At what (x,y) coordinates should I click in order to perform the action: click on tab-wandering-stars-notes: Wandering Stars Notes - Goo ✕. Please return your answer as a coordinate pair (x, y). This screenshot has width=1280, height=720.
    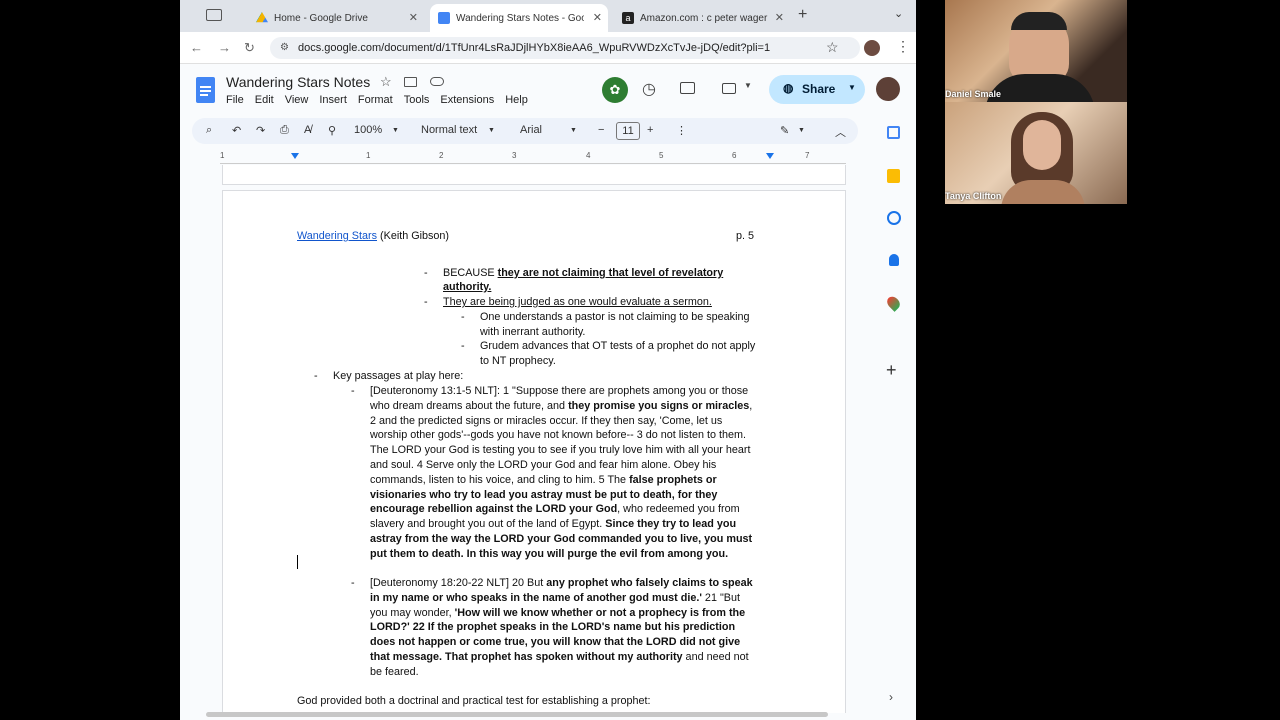
    Looking at the image, I should click on (519, 18).